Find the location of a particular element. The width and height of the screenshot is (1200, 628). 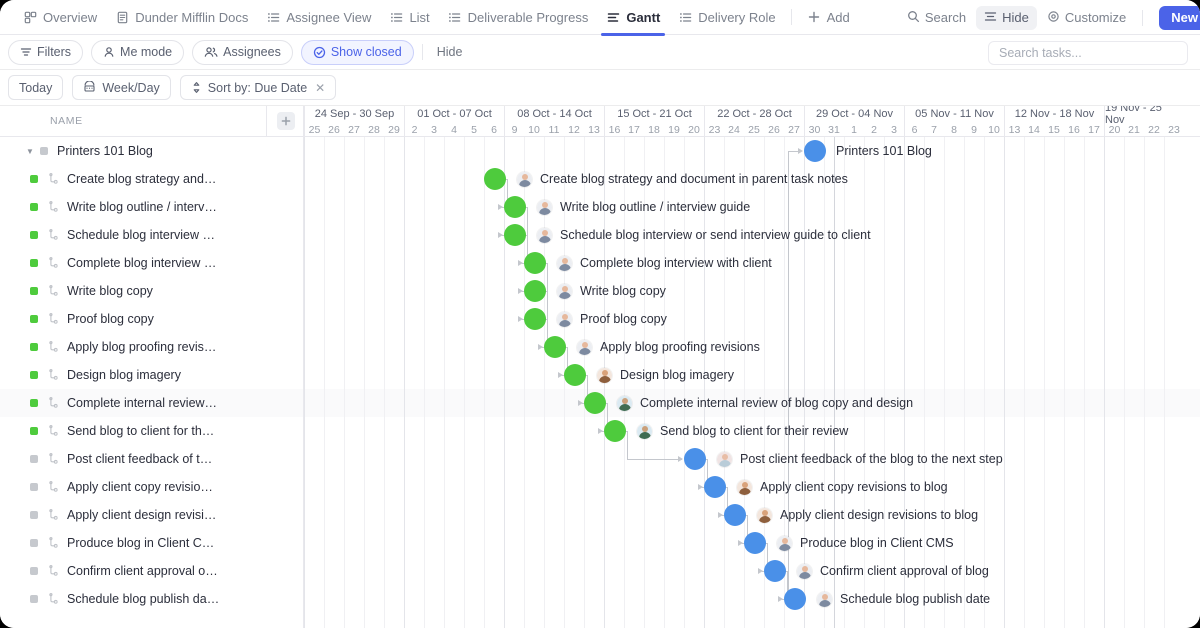

view-tab-assignee-view: Assignee View is located at coordinates (318, 17).